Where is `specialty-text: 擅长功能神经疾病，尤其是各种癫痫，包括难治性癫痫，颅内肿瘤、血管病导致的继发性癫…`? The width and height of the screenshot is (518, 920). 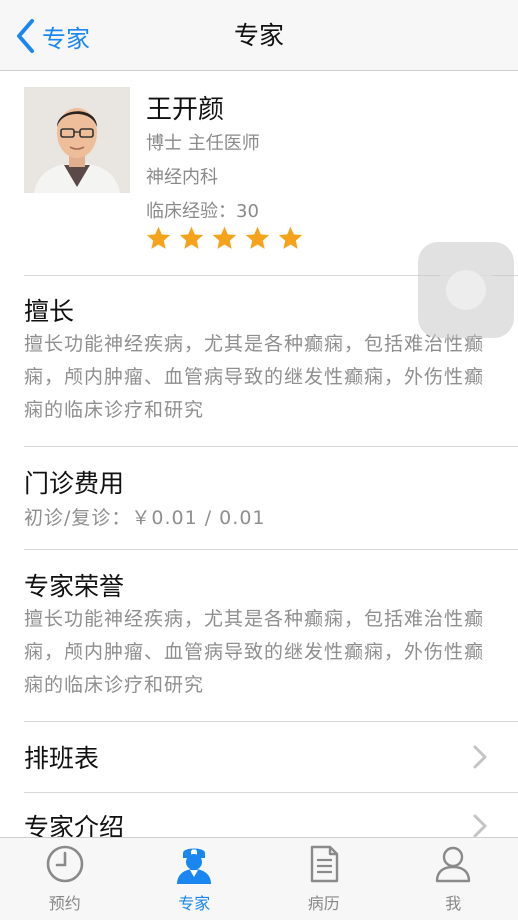
specialty-text: 擅长功能神经疾病，尤其是各种癫痫，包括难治性癫痫，颅内肿瘤、血管病导致的继发性癫… is located at coordinates (254, 377).